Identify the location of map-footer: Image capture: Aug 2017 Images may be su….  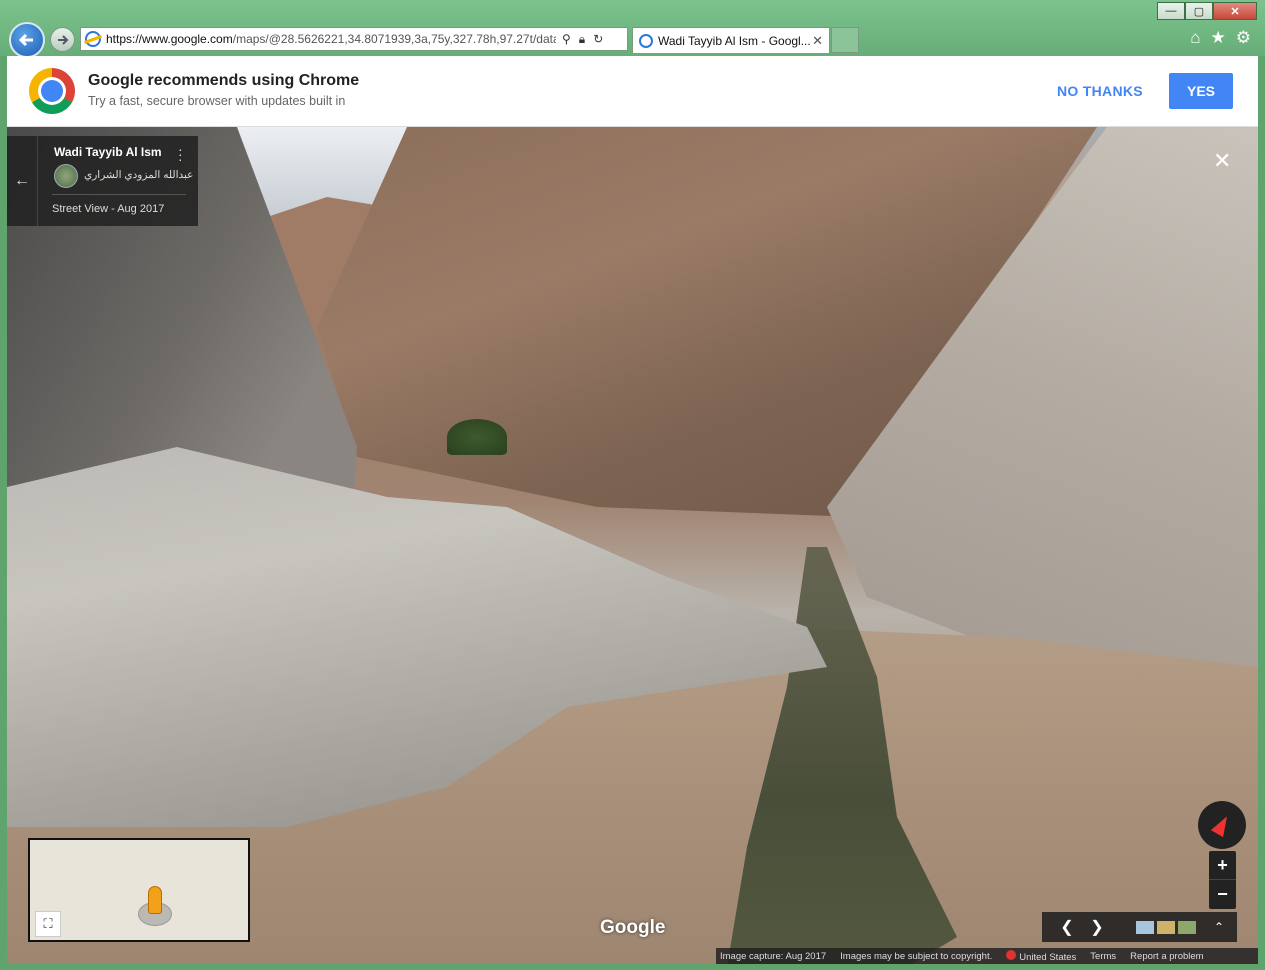
(987, 956).